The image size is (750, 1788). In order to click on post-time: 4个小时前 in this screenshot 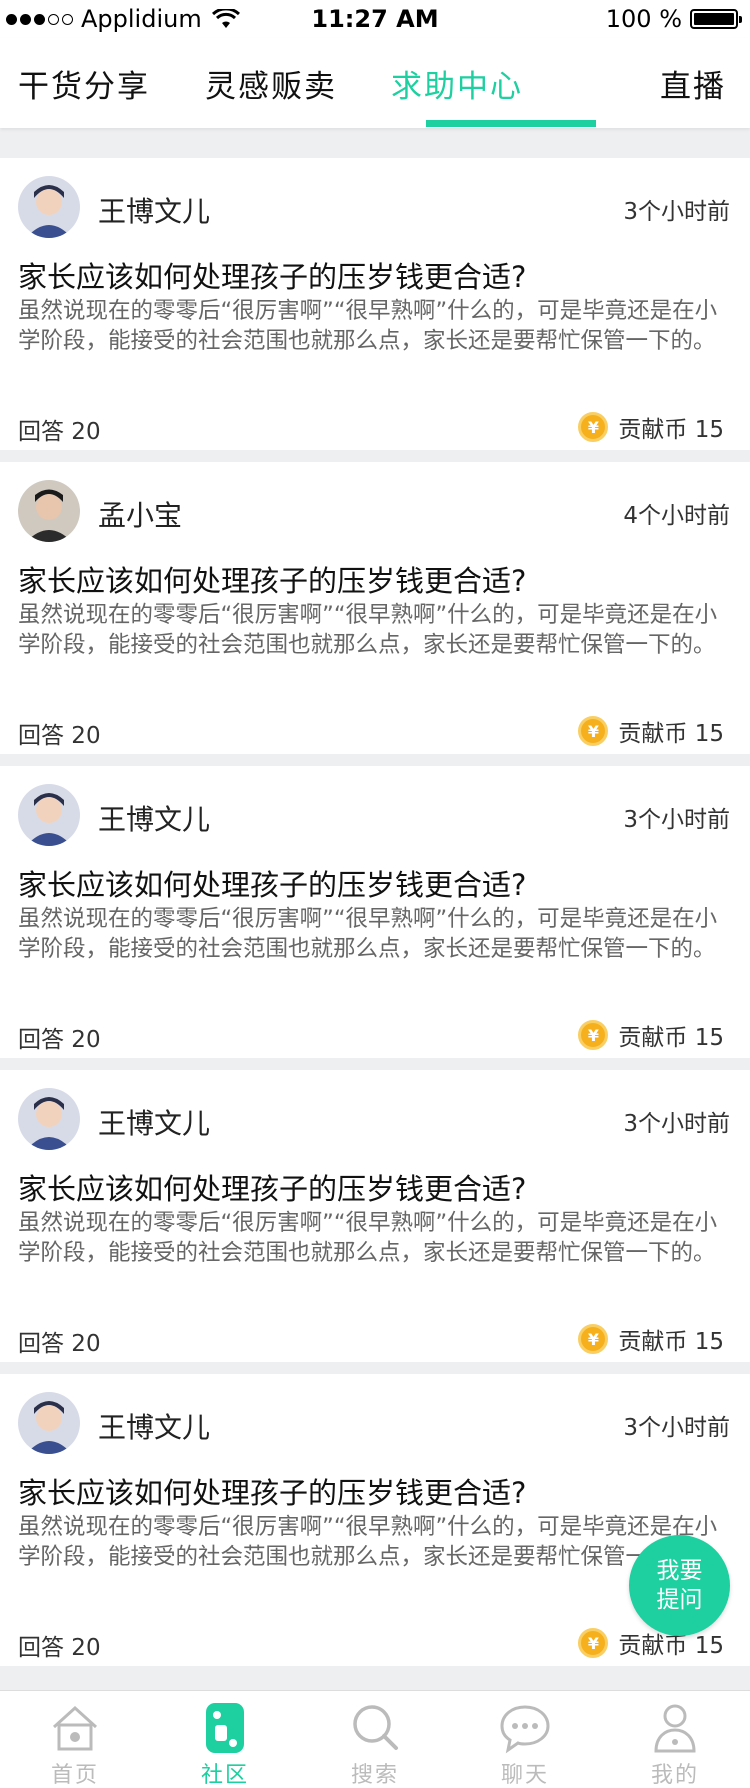, I will do `click(676, 516)`.